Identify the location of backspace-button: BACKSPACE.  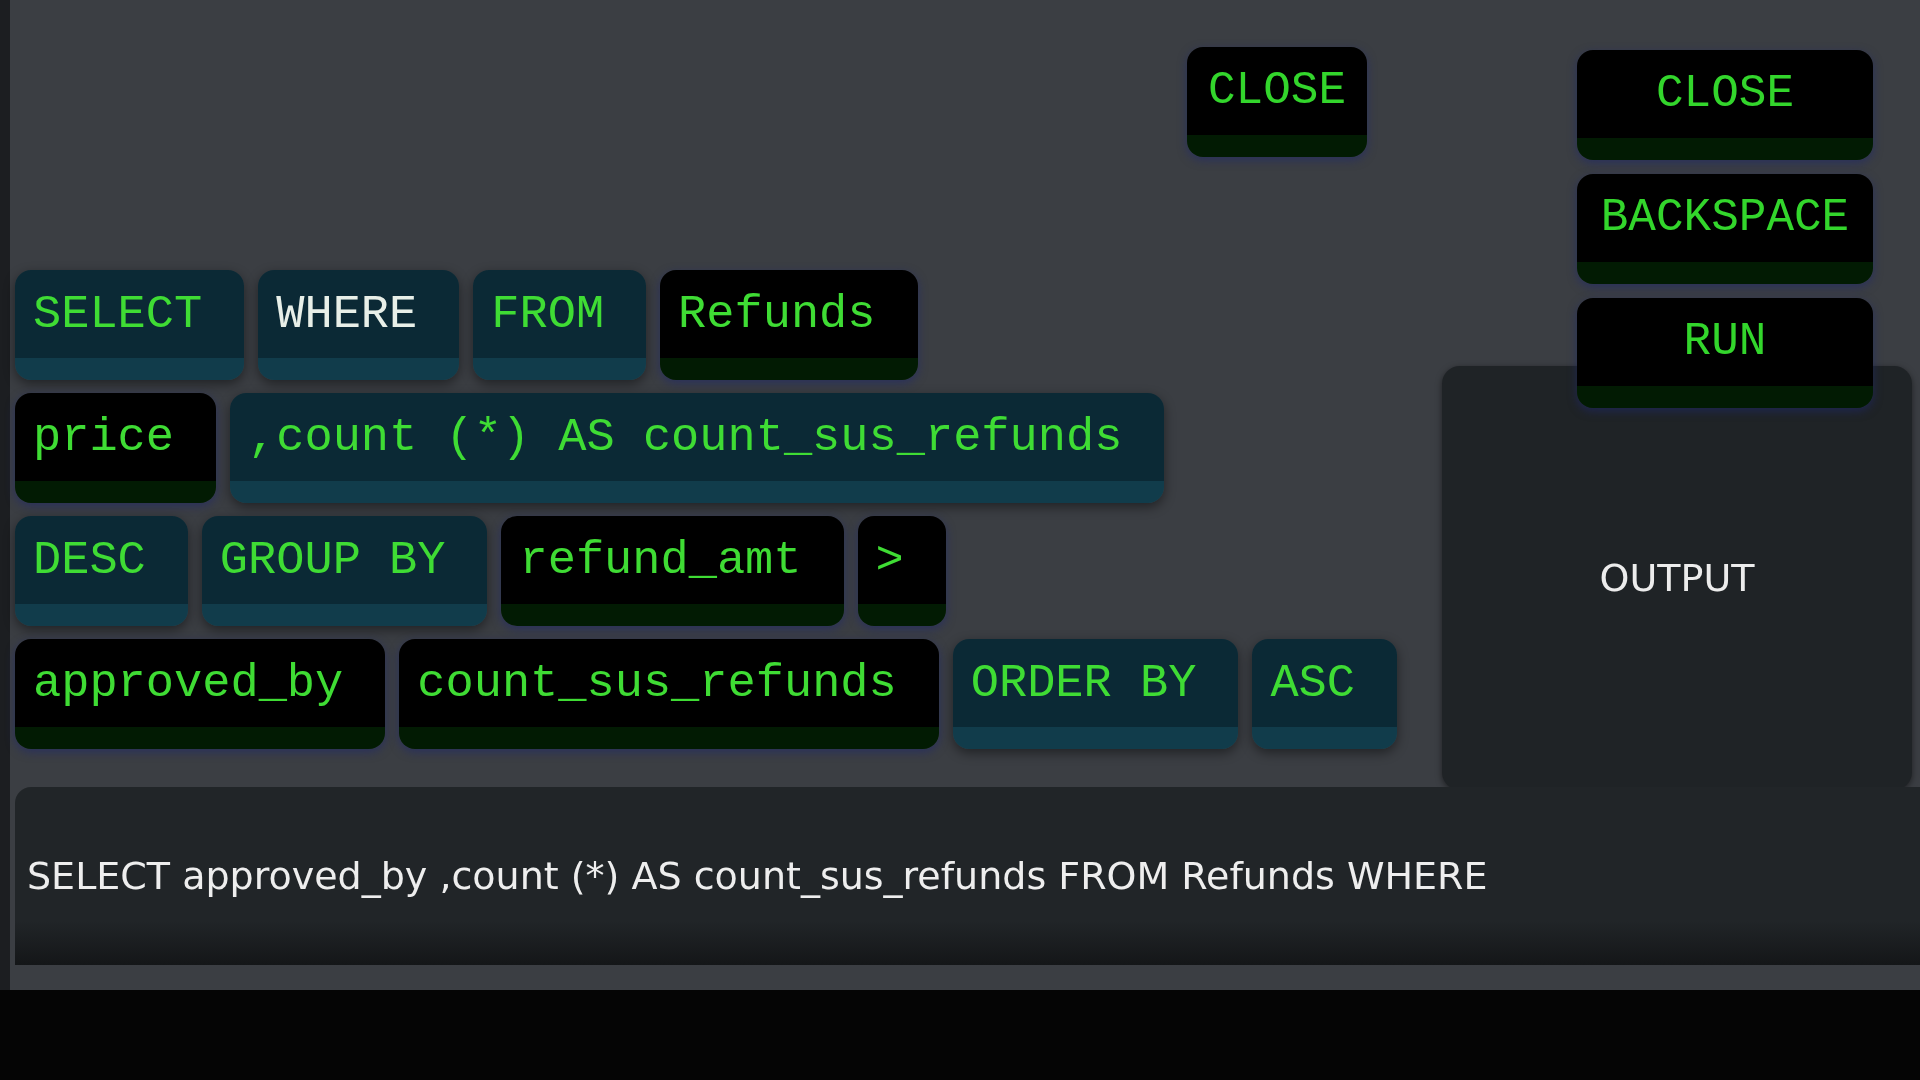
(1725, 229).